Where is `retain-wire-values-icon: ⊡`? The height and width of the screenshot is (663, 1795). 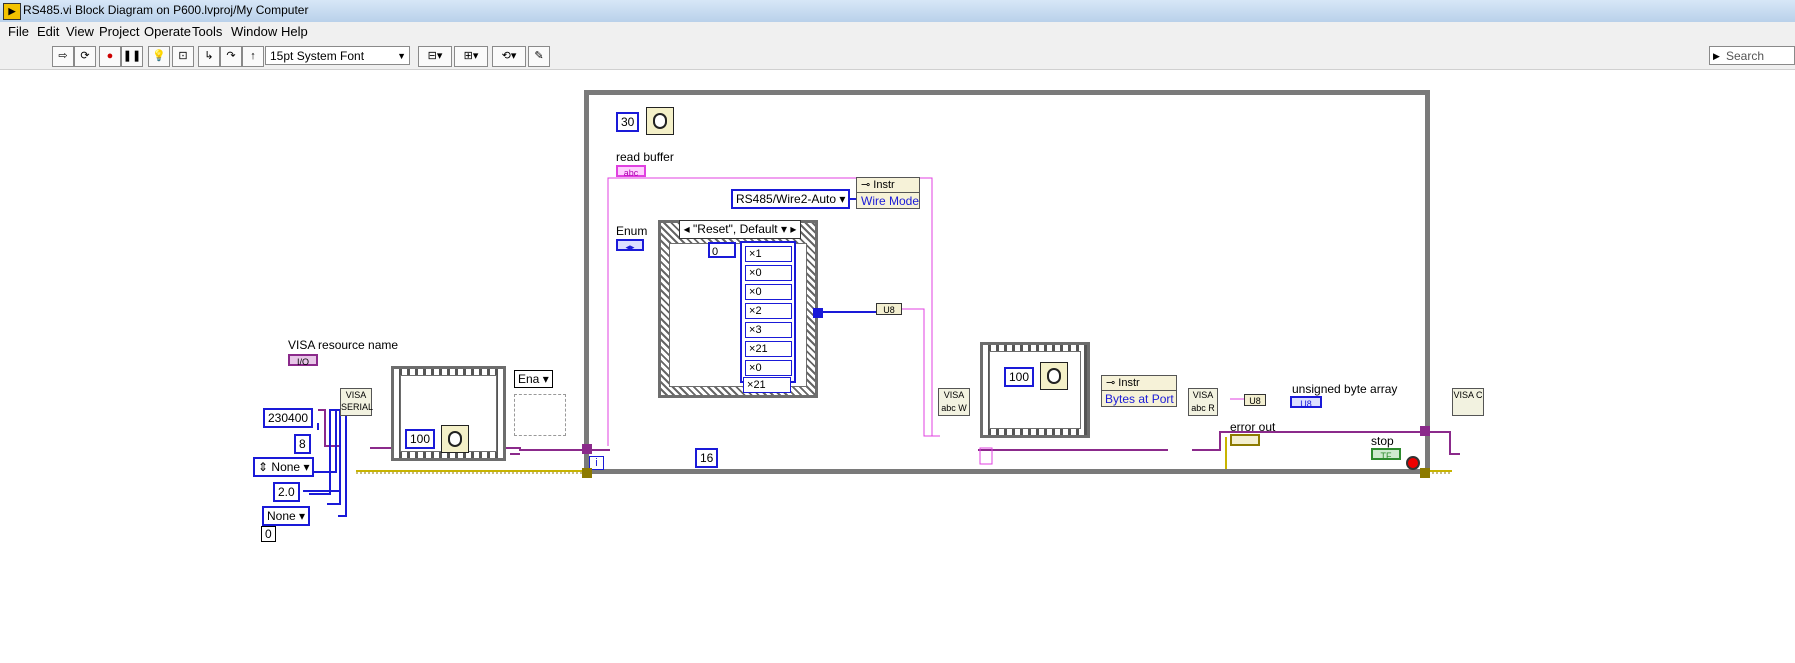
retain-wire-values-icon: ⊡ is located at coordinates (183, 56).